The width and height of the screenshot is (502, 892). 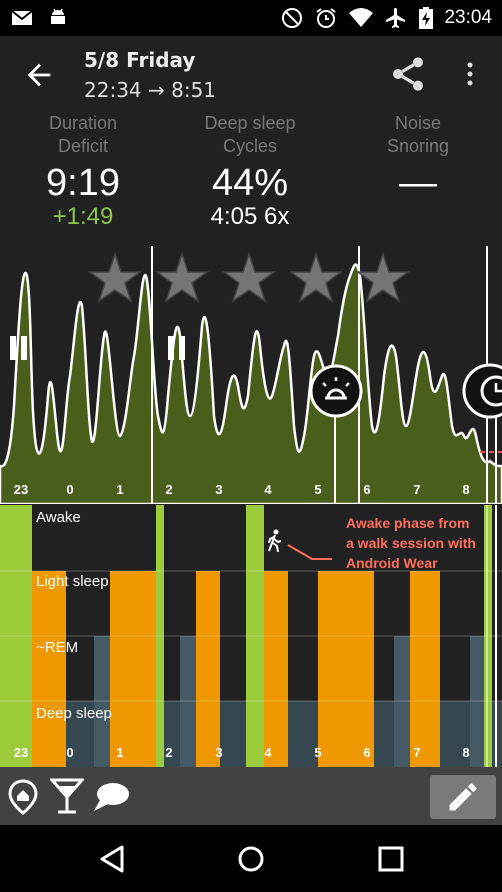 What do you see at coordinates (418, 183) in the screenshot?
I see `stat-value: —` at bounding box center [418, 183].